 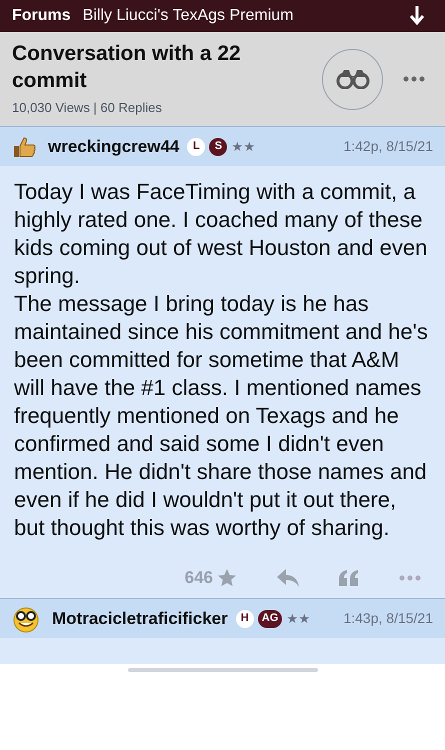 I want to click on author-name: Motracicletraficificker, so click(x=140, y=619).